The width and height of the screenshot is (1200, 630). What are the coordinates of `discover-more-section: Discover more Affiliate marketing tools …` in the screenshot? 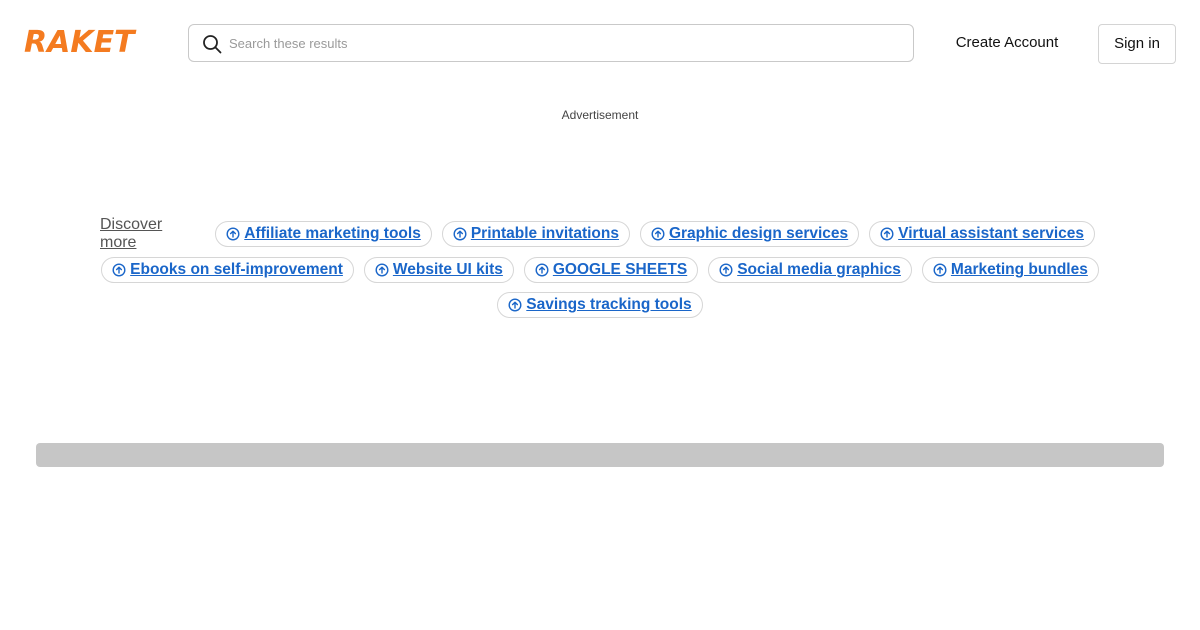 It's located at (600, 267).